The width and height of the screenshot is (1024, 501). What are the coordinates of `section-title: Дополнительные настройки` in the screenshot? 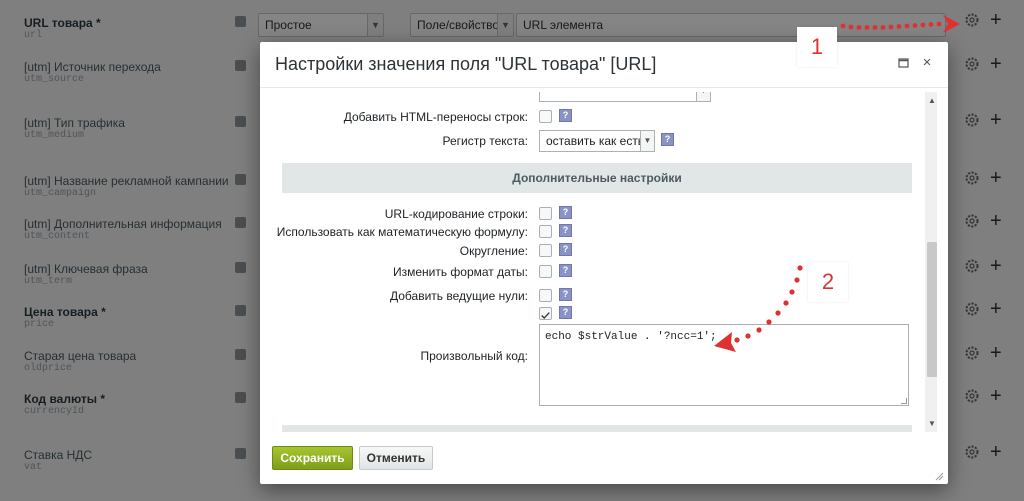 It's located at (597, 178).